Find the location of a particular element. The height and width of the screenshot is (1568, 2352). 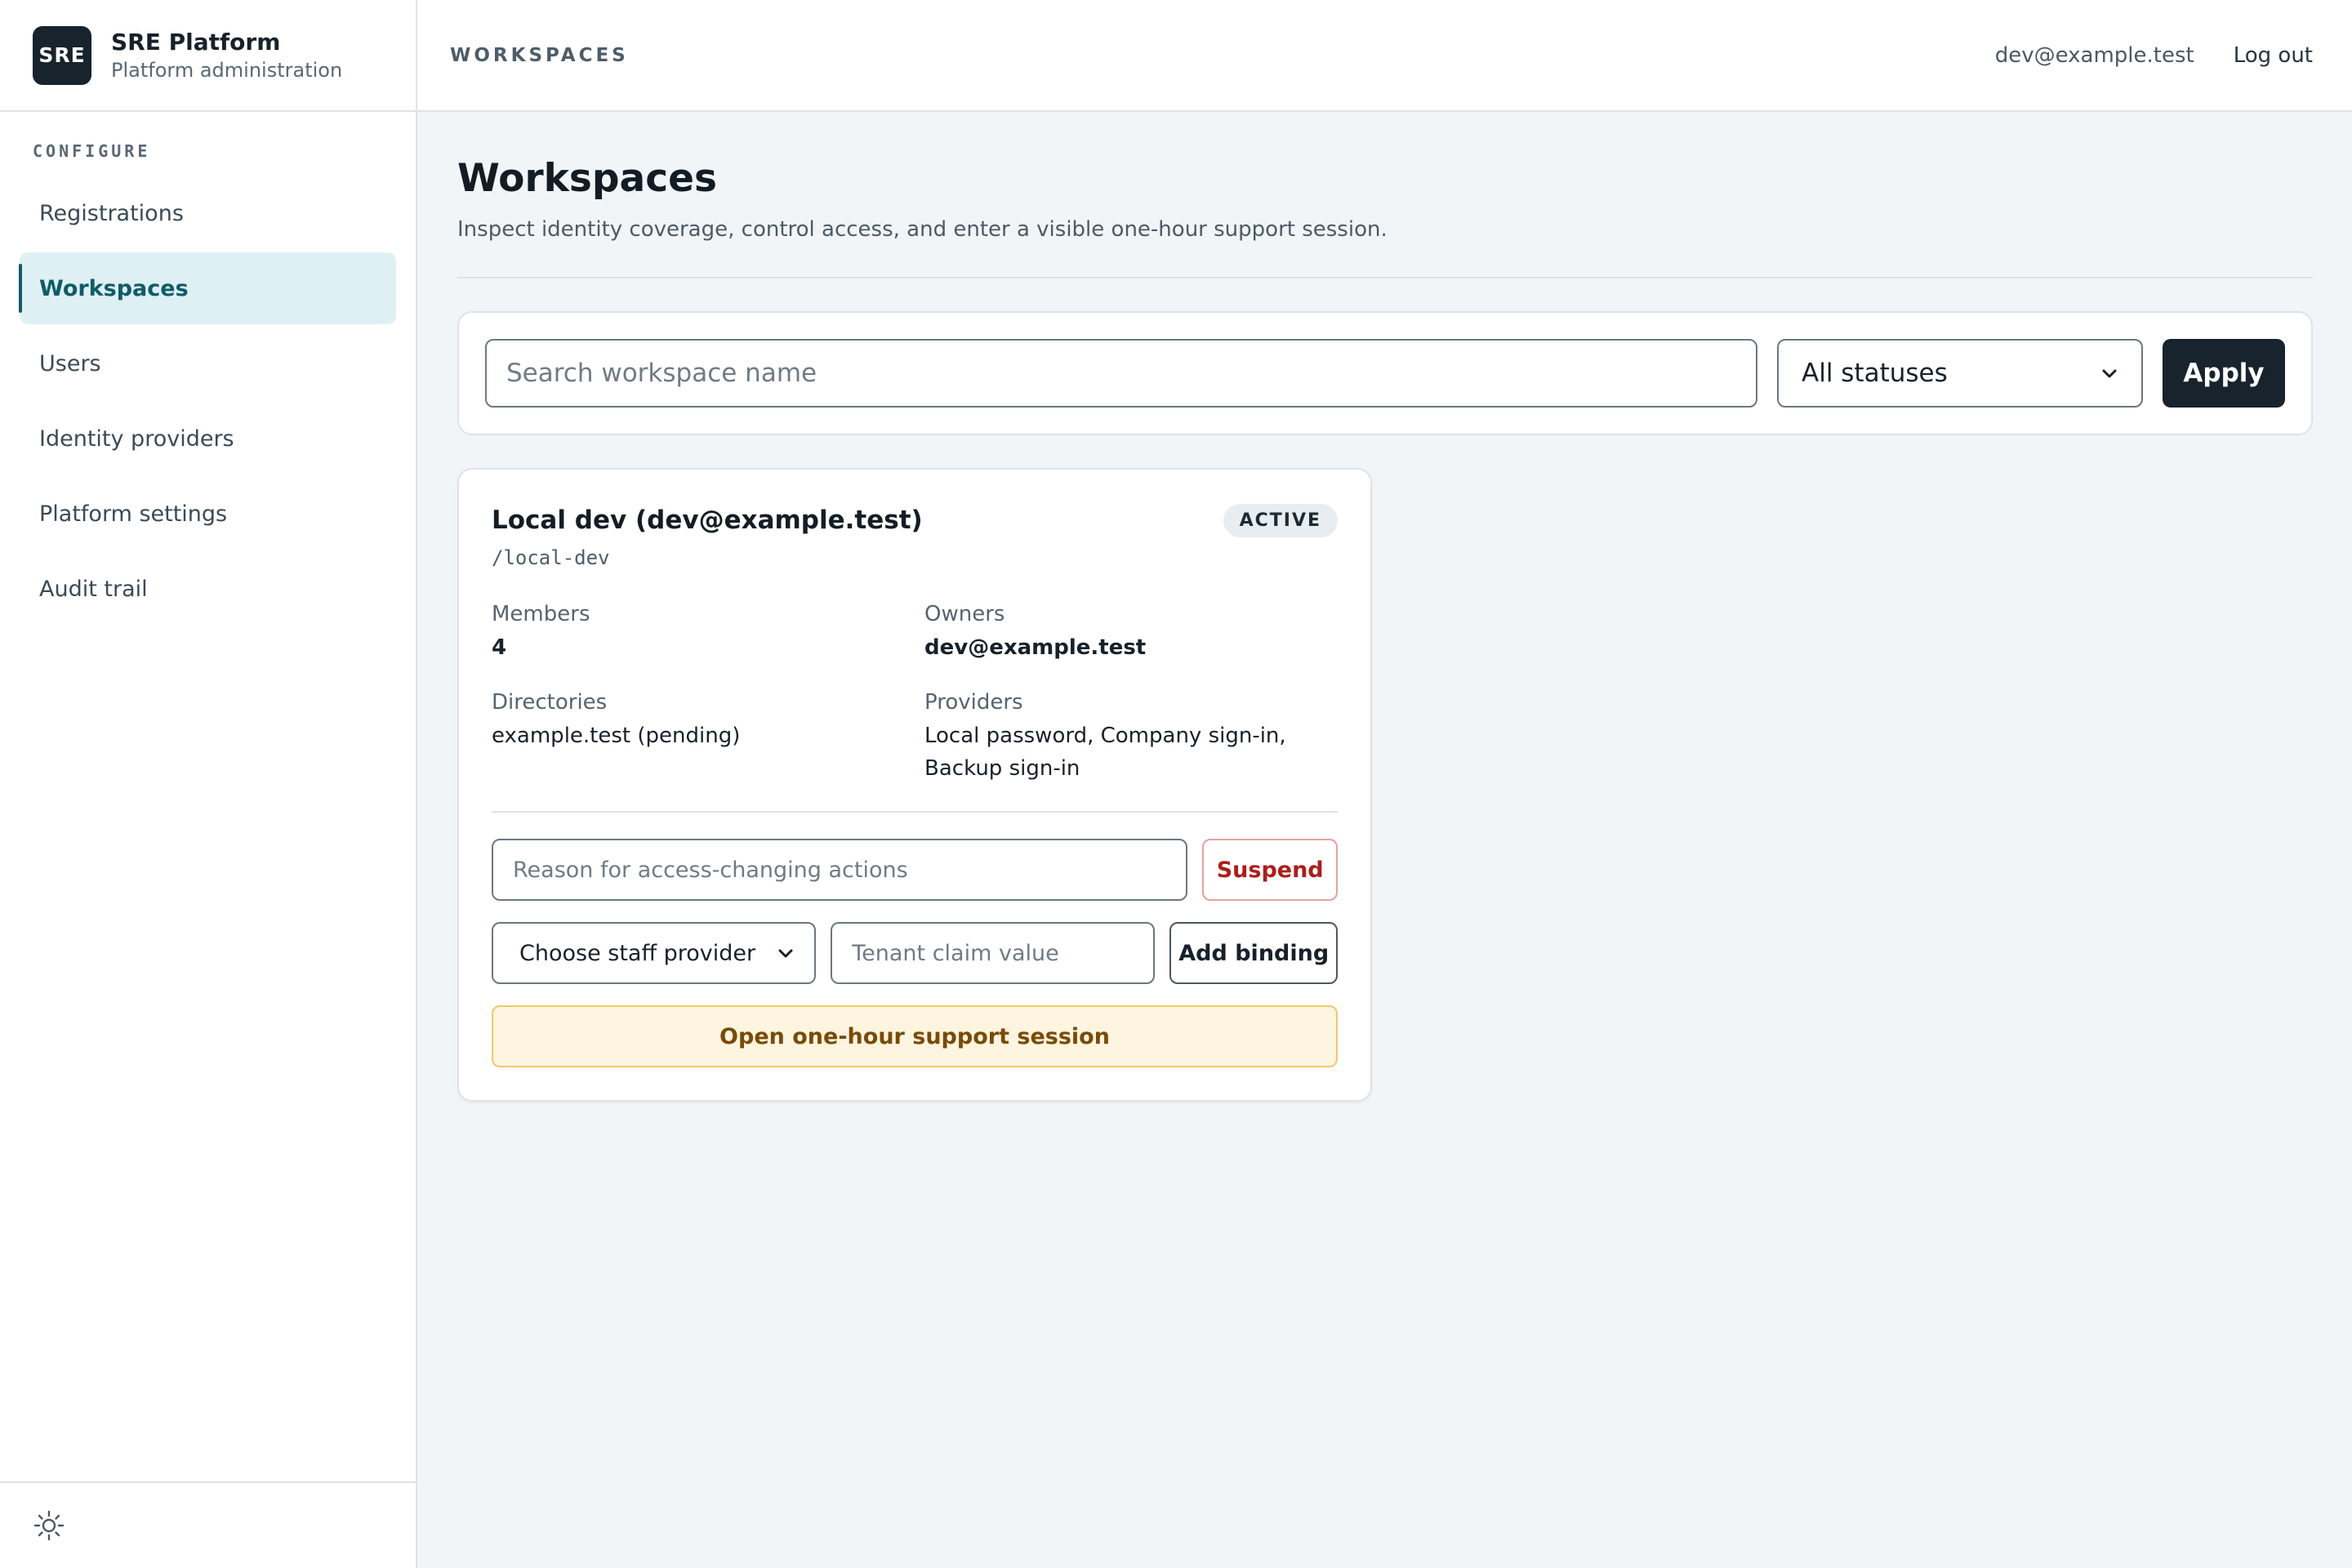

brand-text: SRE Platform Platform administration is located at coordinates (226, 55).